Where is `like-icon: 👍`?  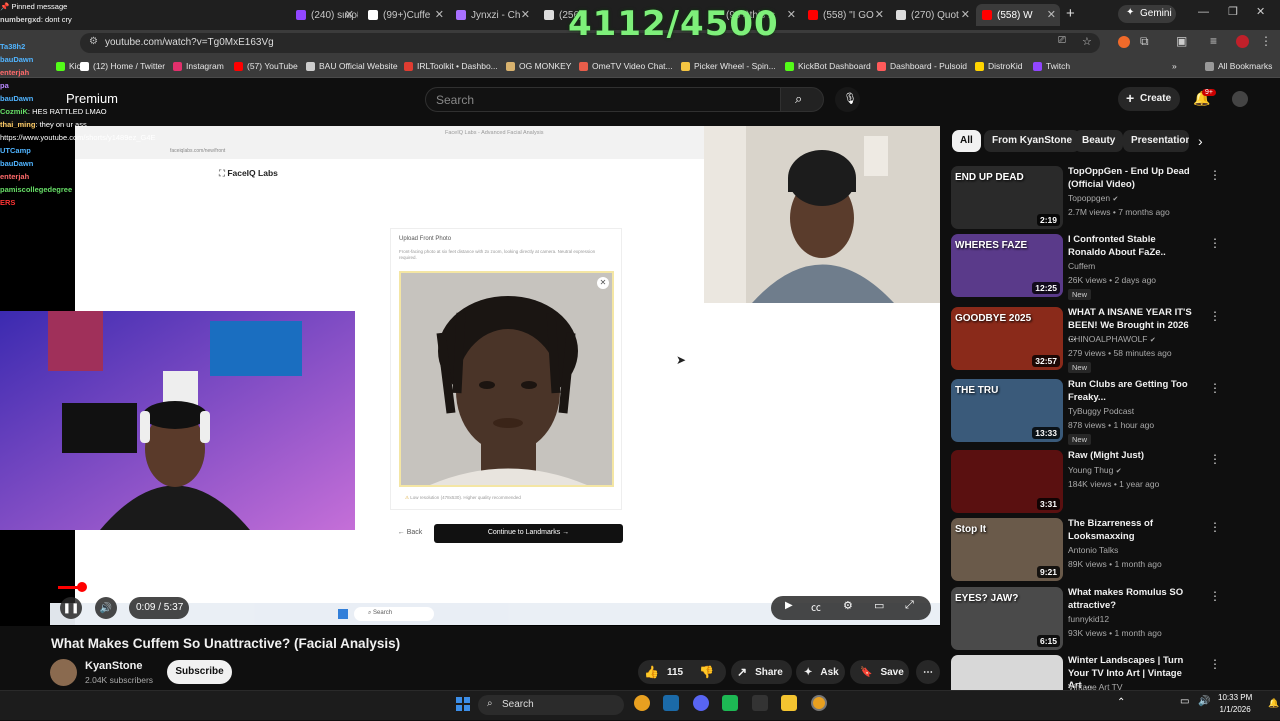
like-icon: 👍 is located at coordinates (651, 672).